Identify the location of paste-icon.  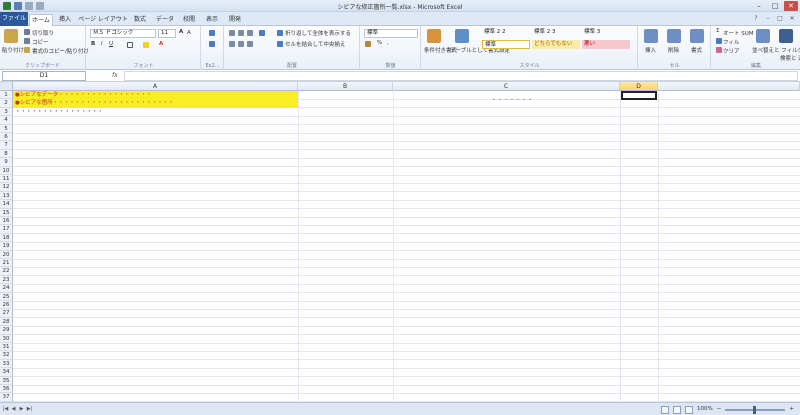
(11, 36).